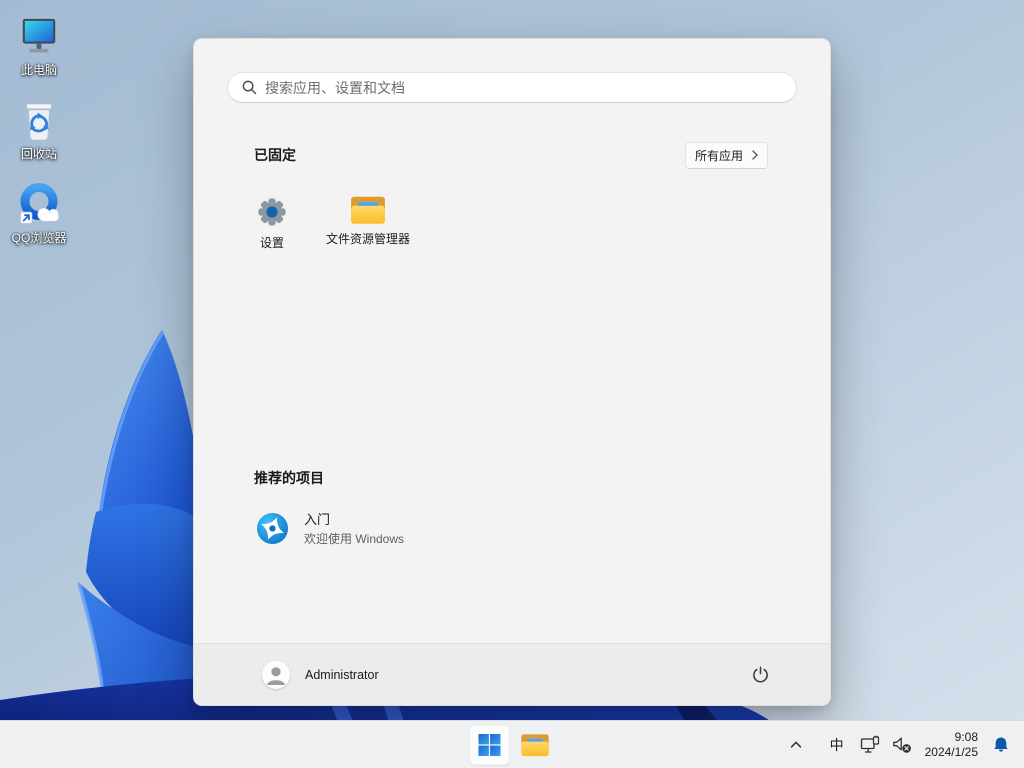 This screenshot has height=768, width=1024. What do you see at coordinates (512, 674) in the screenshot?
I see `start-menu-user-bar: Administrator` at bounding box center [512, 674].